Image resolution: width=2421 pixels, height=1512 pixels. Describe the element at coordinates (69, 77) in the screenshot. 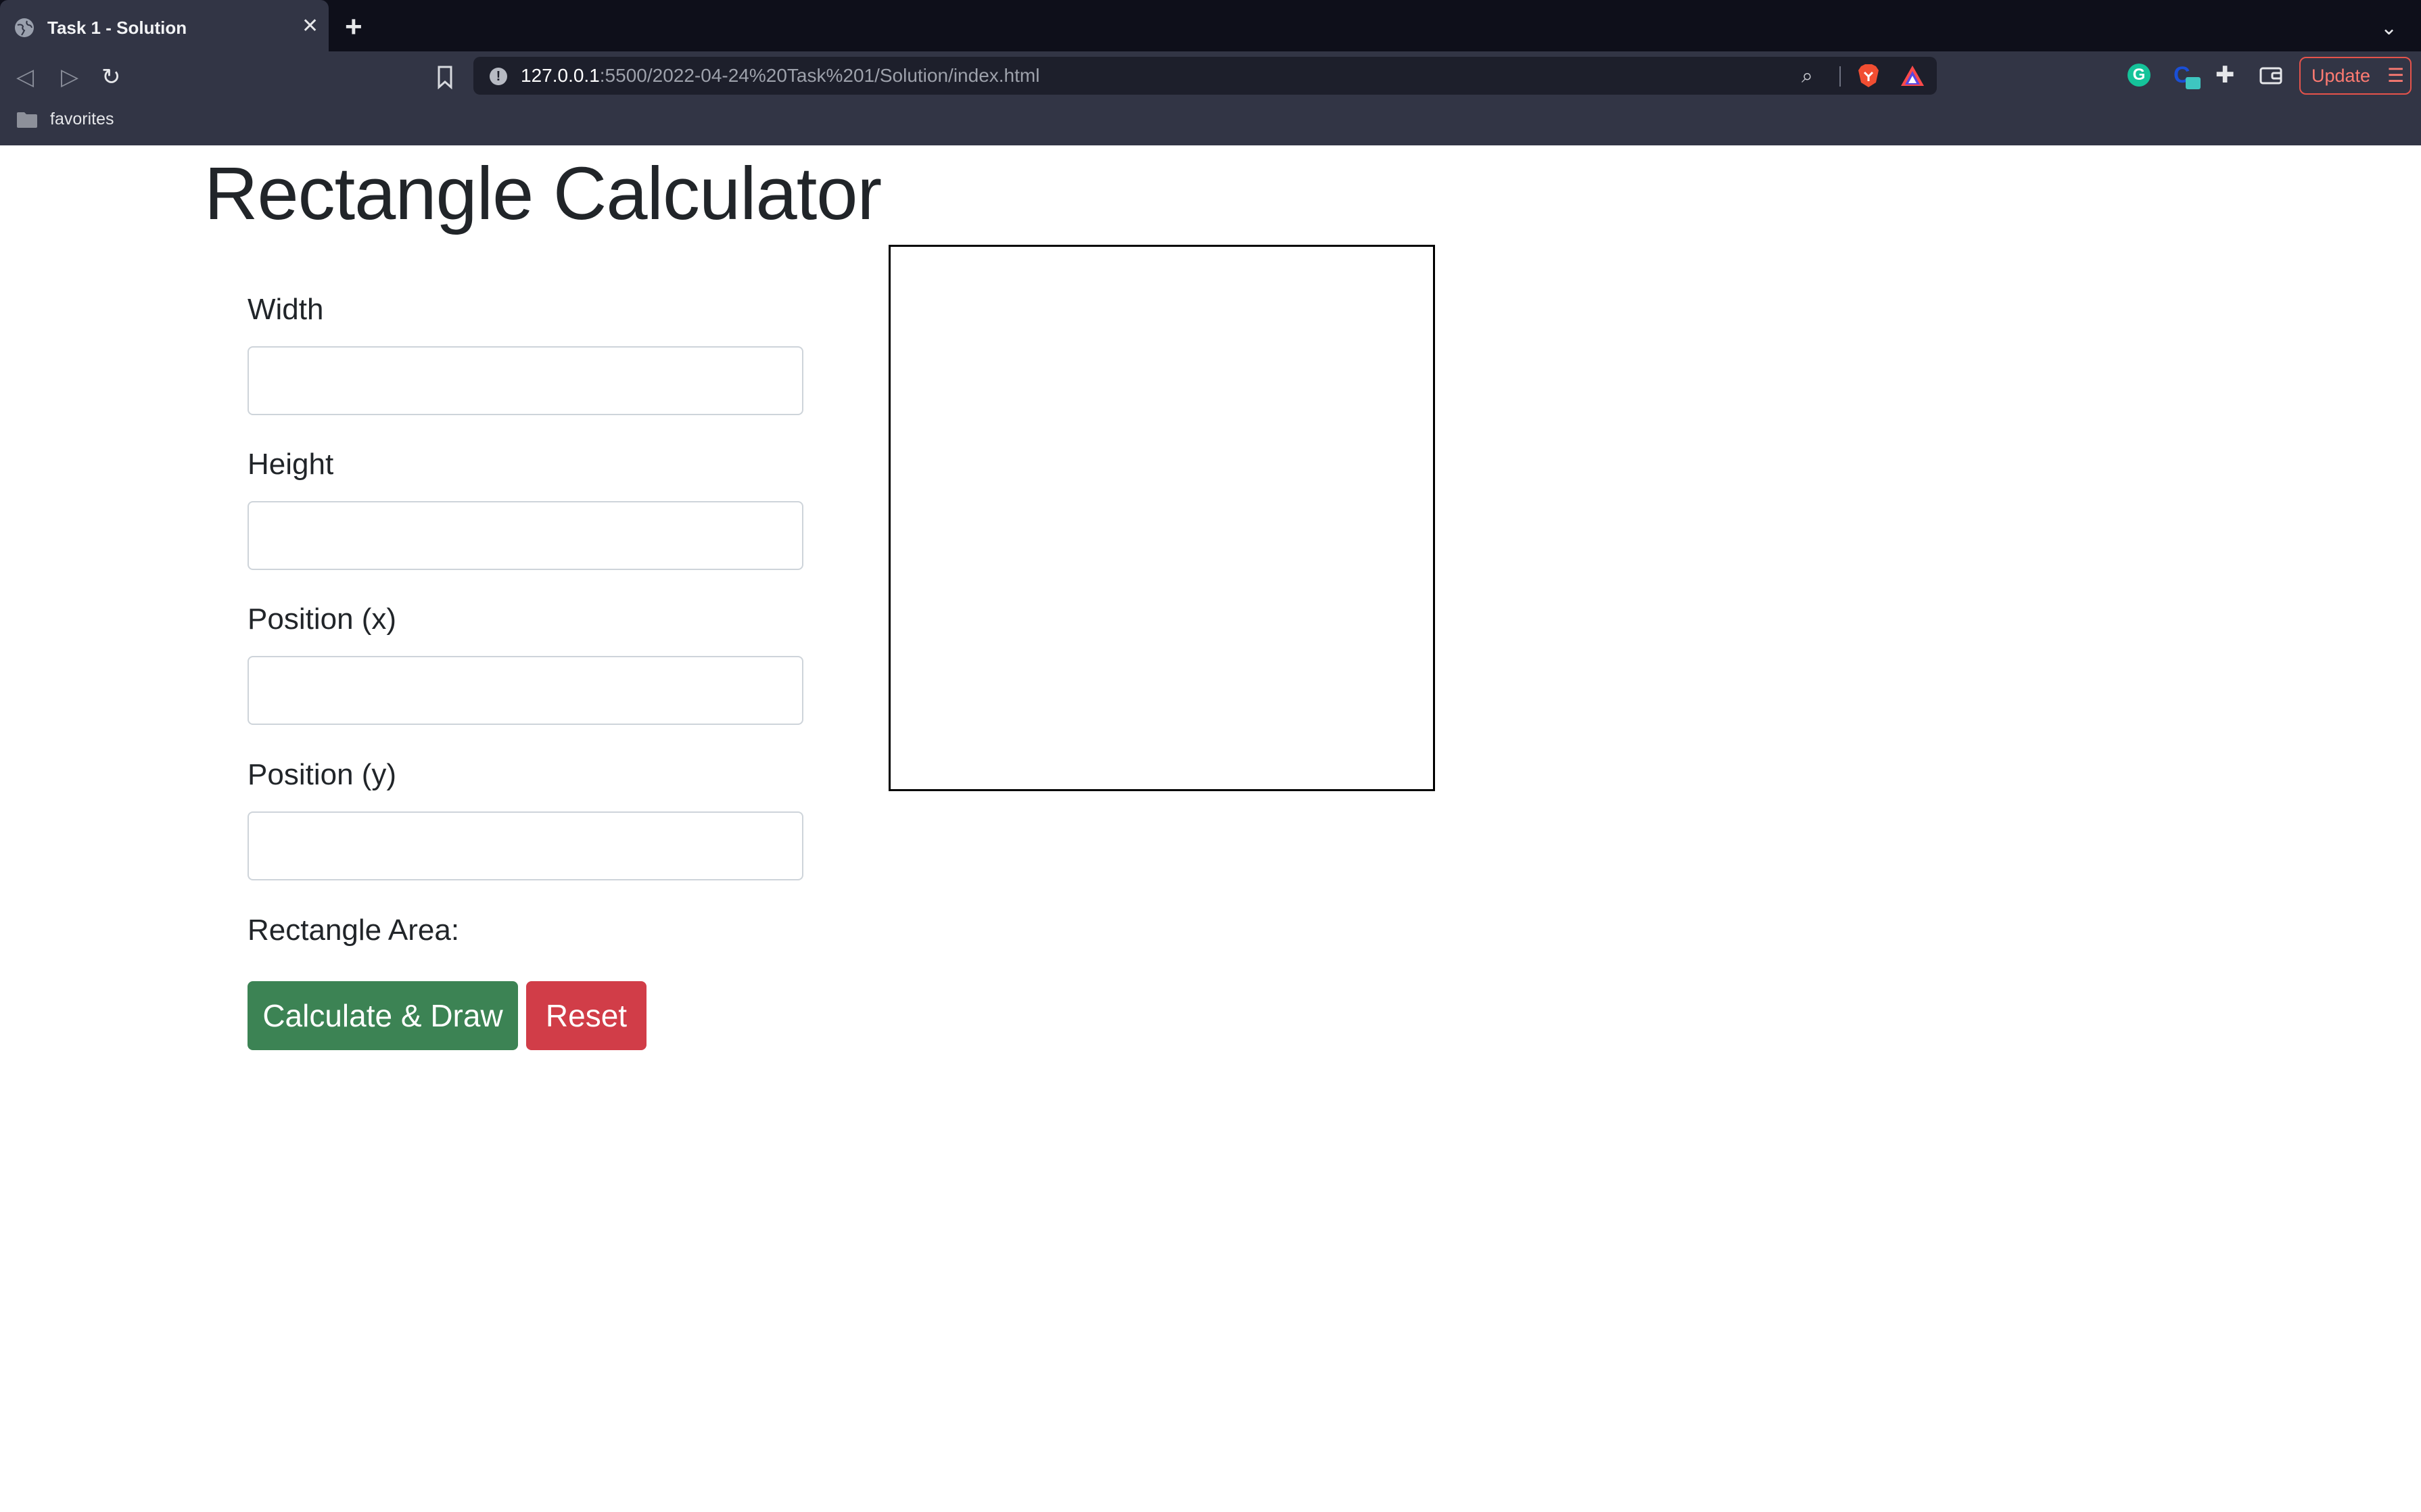

I see `forward-icon: ▷` at that location.